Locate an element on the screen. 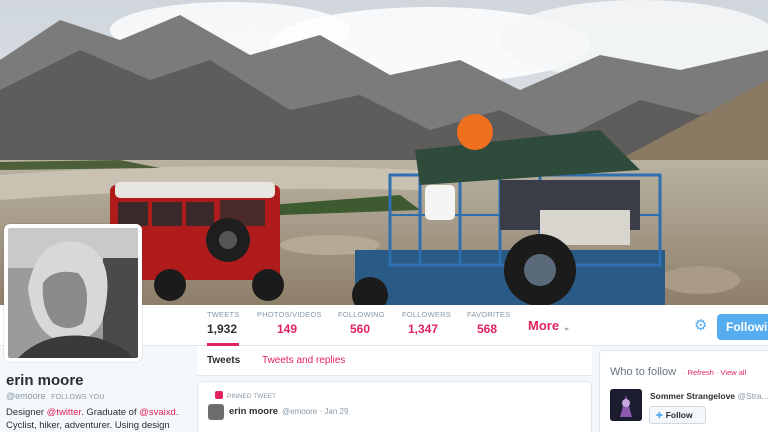  who-to-follow-links: · Refresh · View all is located at coordinates (714, 372).